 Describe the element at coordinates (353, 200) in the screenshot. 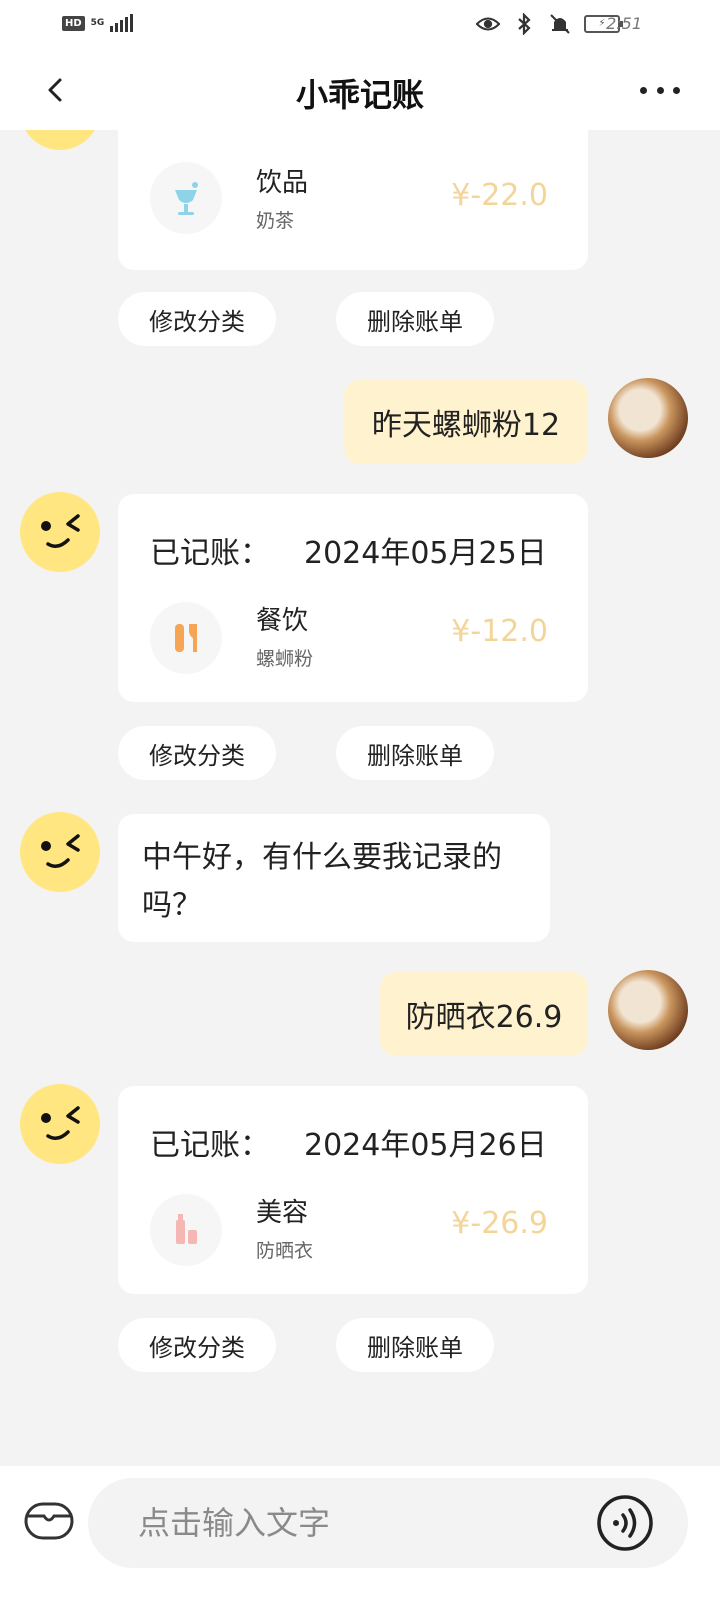

I see `bill-card: 饮品 奶茶 ¥-22.0` at that location.